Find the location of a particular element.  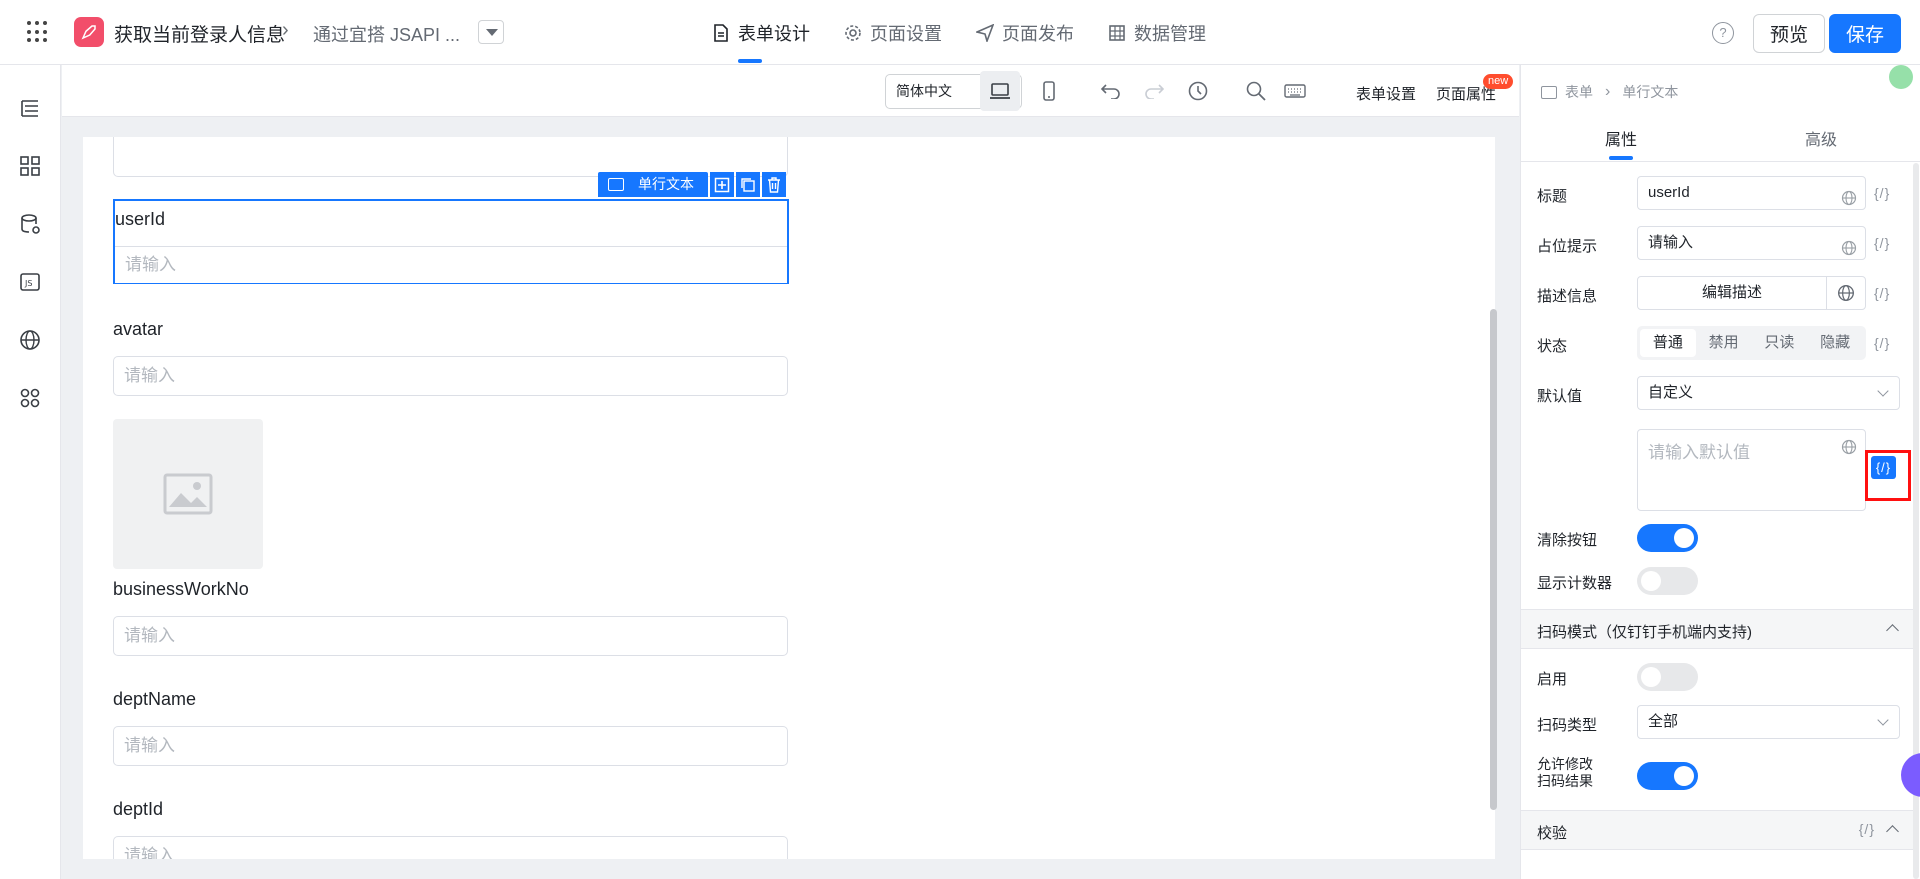

placeholder-input: 请输入 is located at coordinates (1751, 243).